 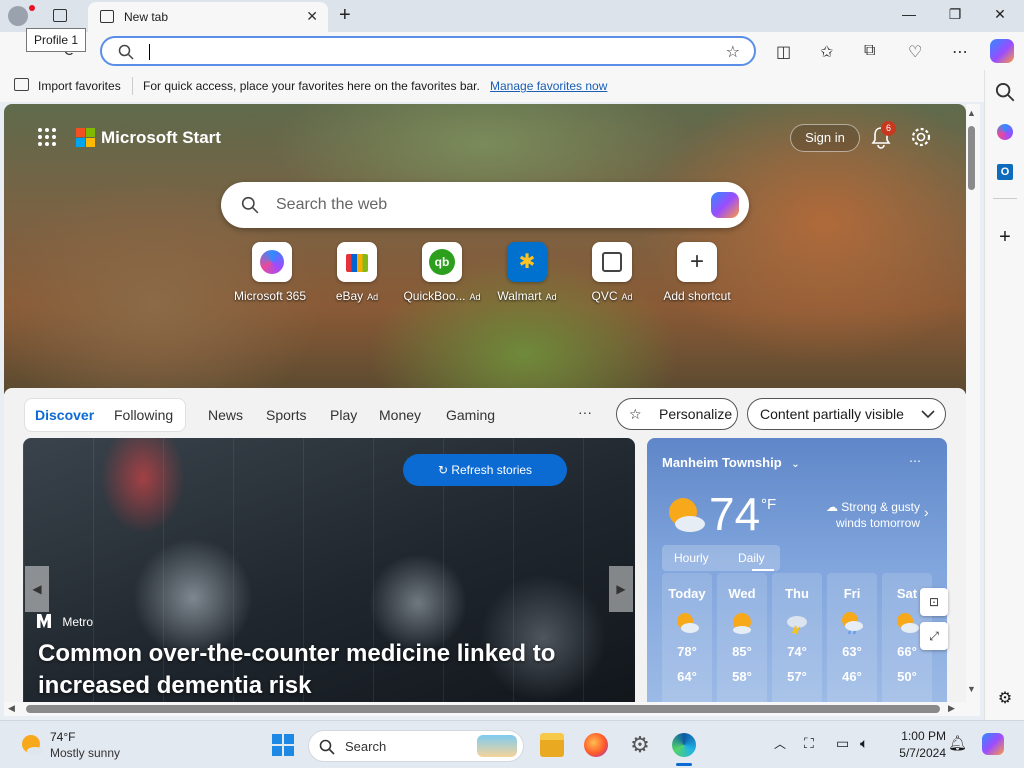 I want to click on split-screen-icon: ◫, so click(x=783, y=52).